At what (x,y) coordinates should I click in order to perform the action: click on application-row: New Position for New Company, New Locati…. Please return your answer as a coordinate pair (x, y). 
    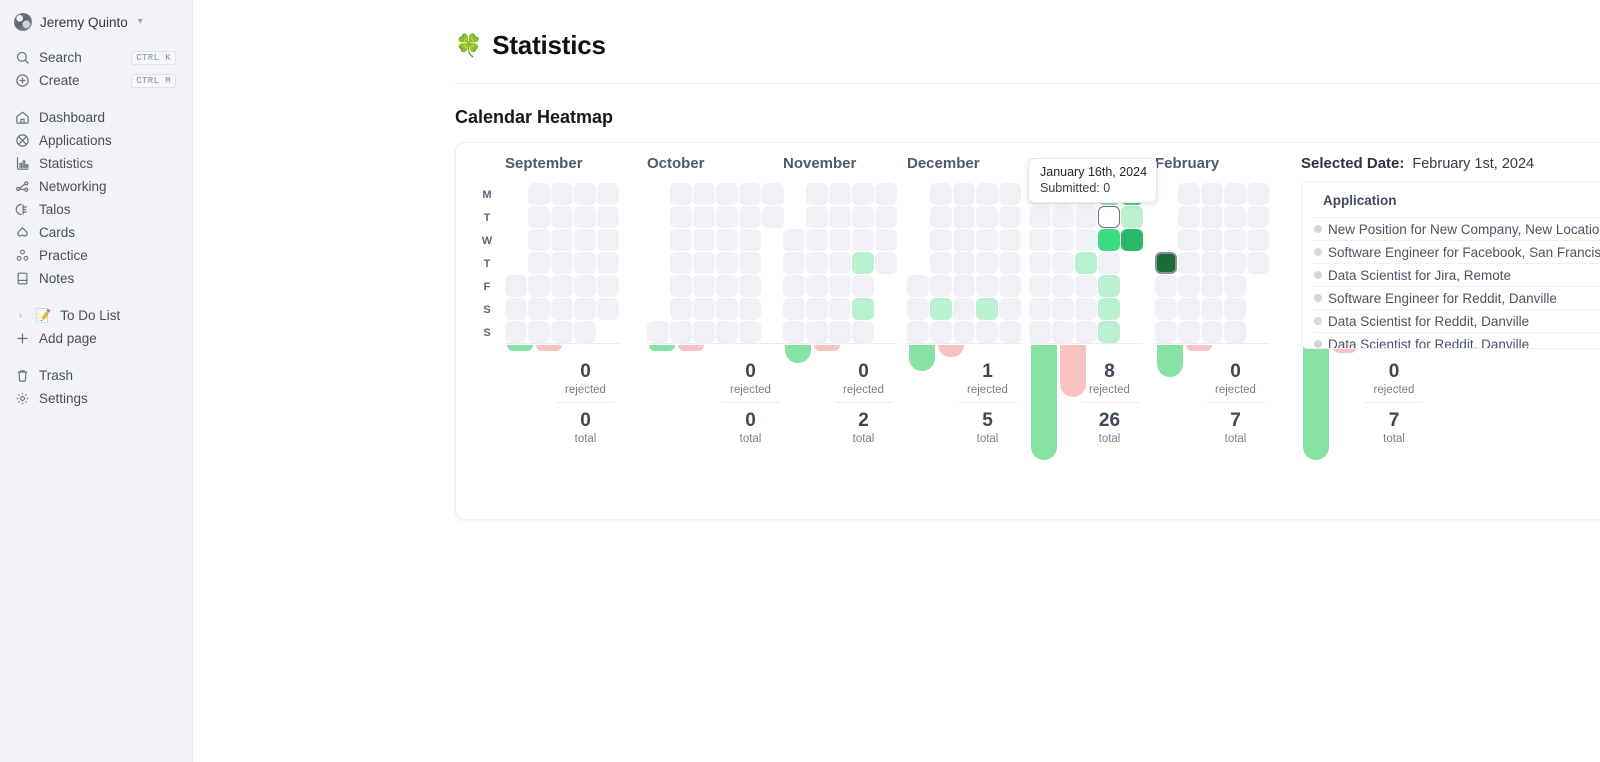
    Looking at the image, I should click on (1457, 229).